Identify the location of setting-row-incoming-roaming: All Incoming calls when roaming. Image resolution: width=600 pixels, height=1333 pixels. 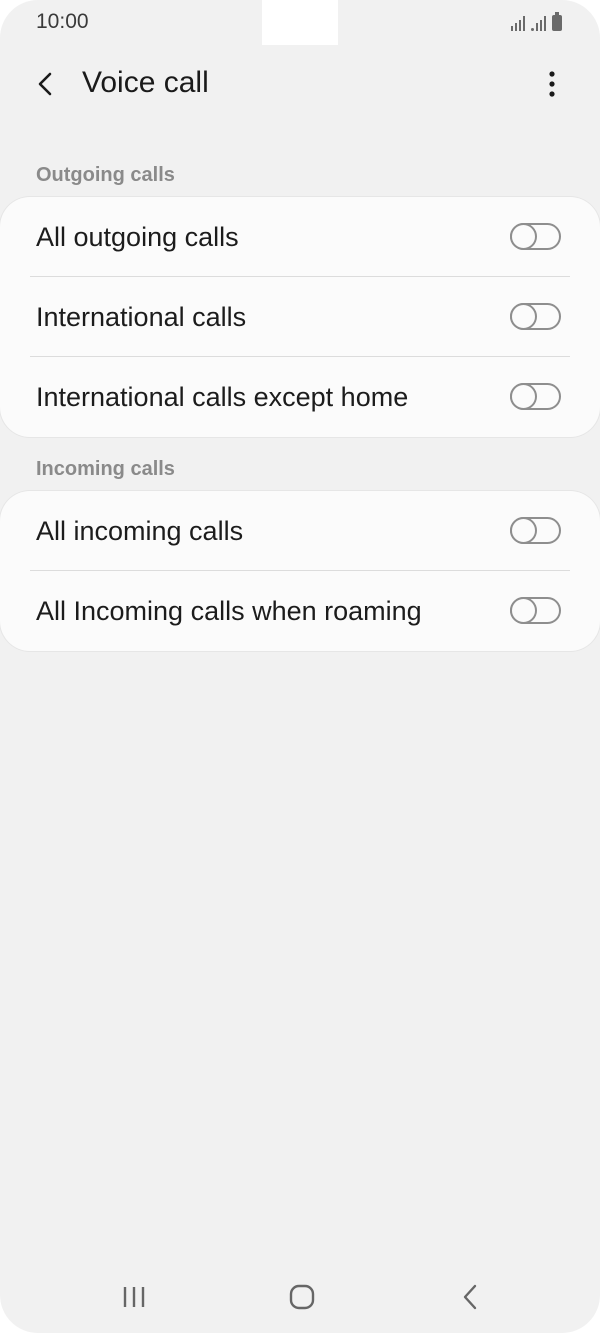
(300, 611).